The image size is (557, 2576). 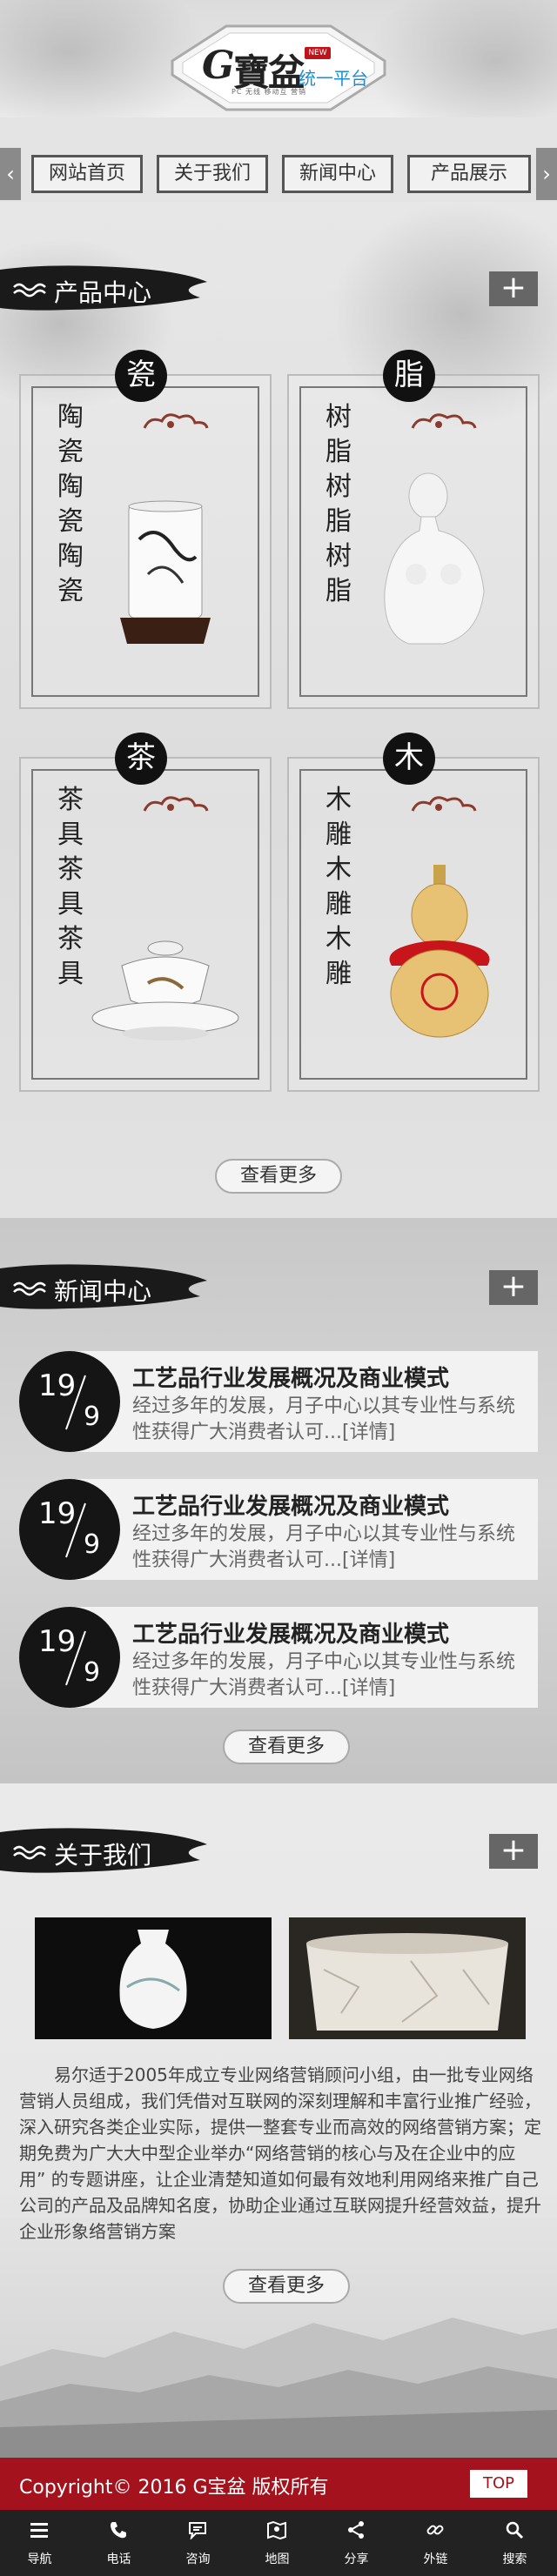 What do you see at coordinates (198, 2559) in the screenshot?
I see `tab-label: 咨询` at bounding box center [198, 2559].